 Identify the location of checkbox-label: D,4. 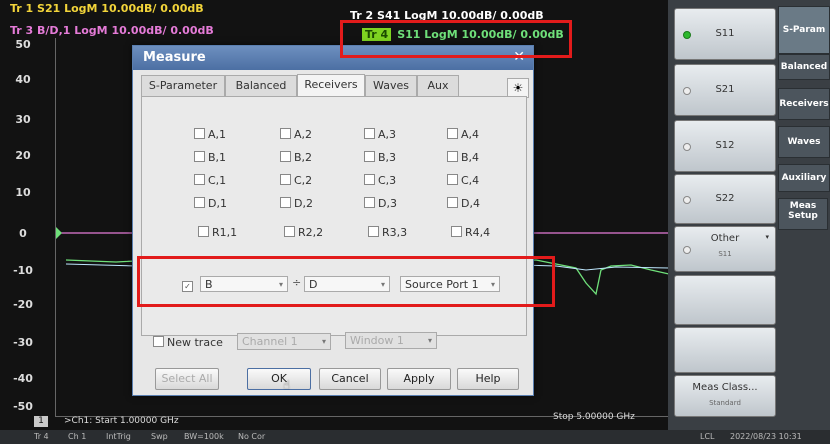
(470, 203).